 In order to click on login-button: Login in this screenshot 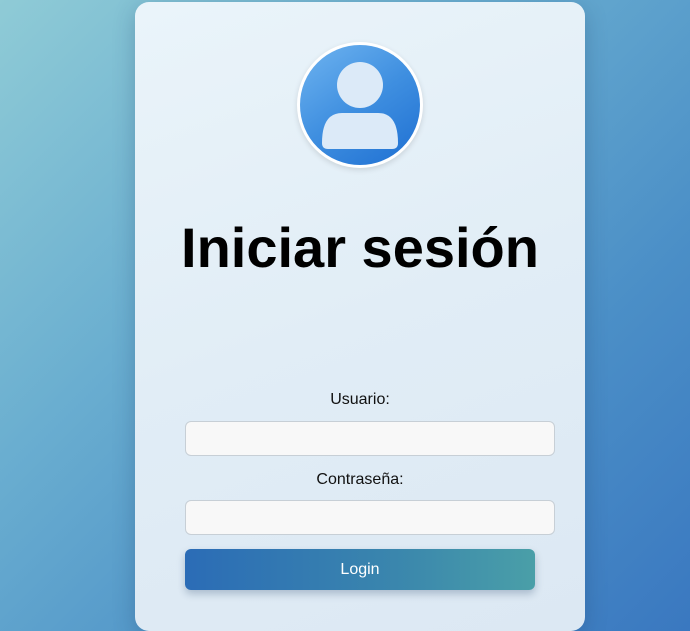, I will do `click(360, 569)`.